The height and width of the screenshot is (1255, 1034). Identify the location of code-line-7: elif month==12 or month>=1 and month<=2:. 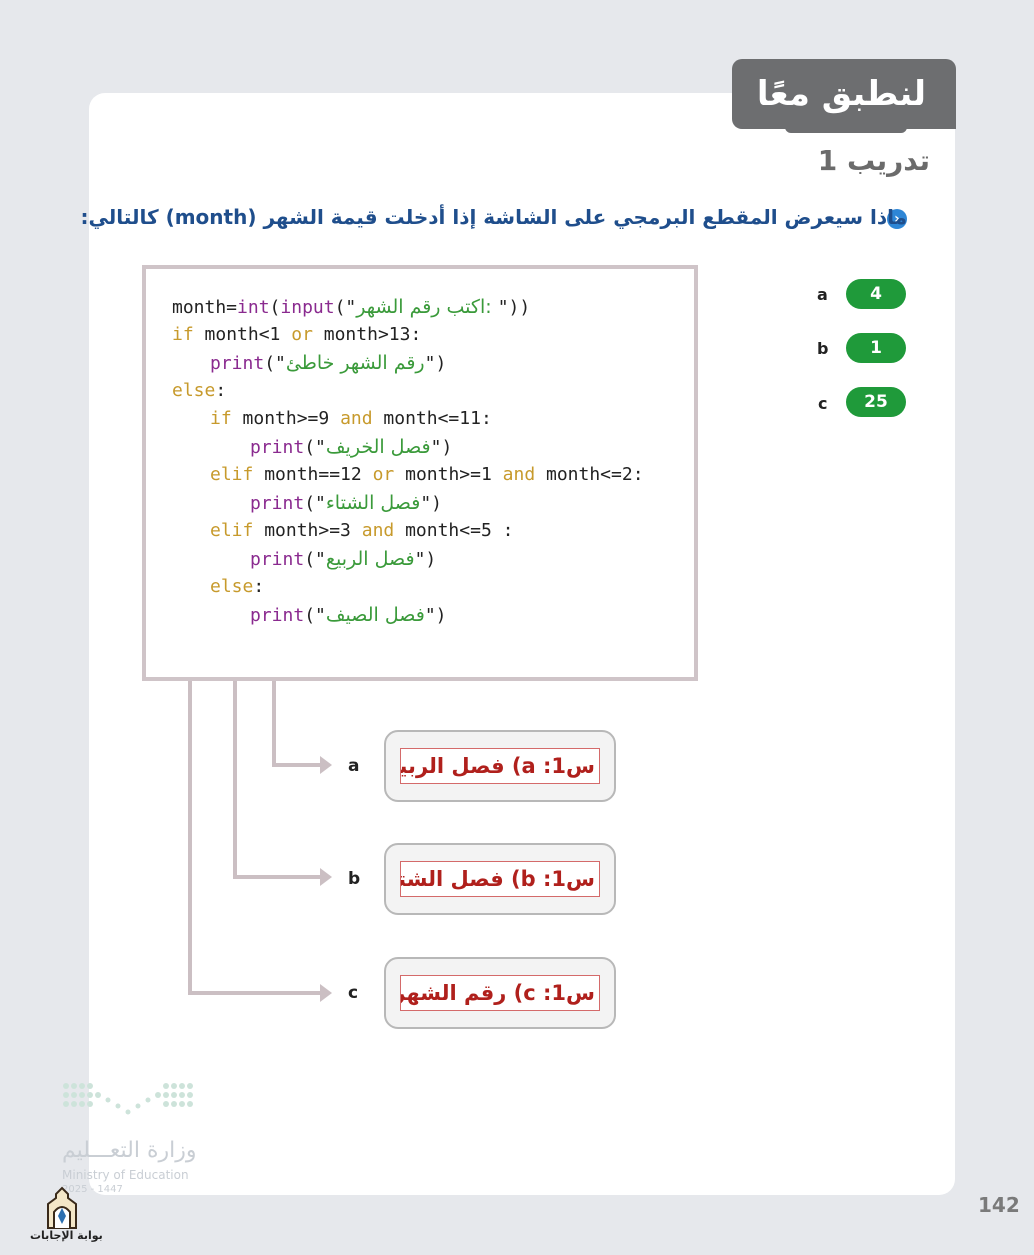
(427, 474).